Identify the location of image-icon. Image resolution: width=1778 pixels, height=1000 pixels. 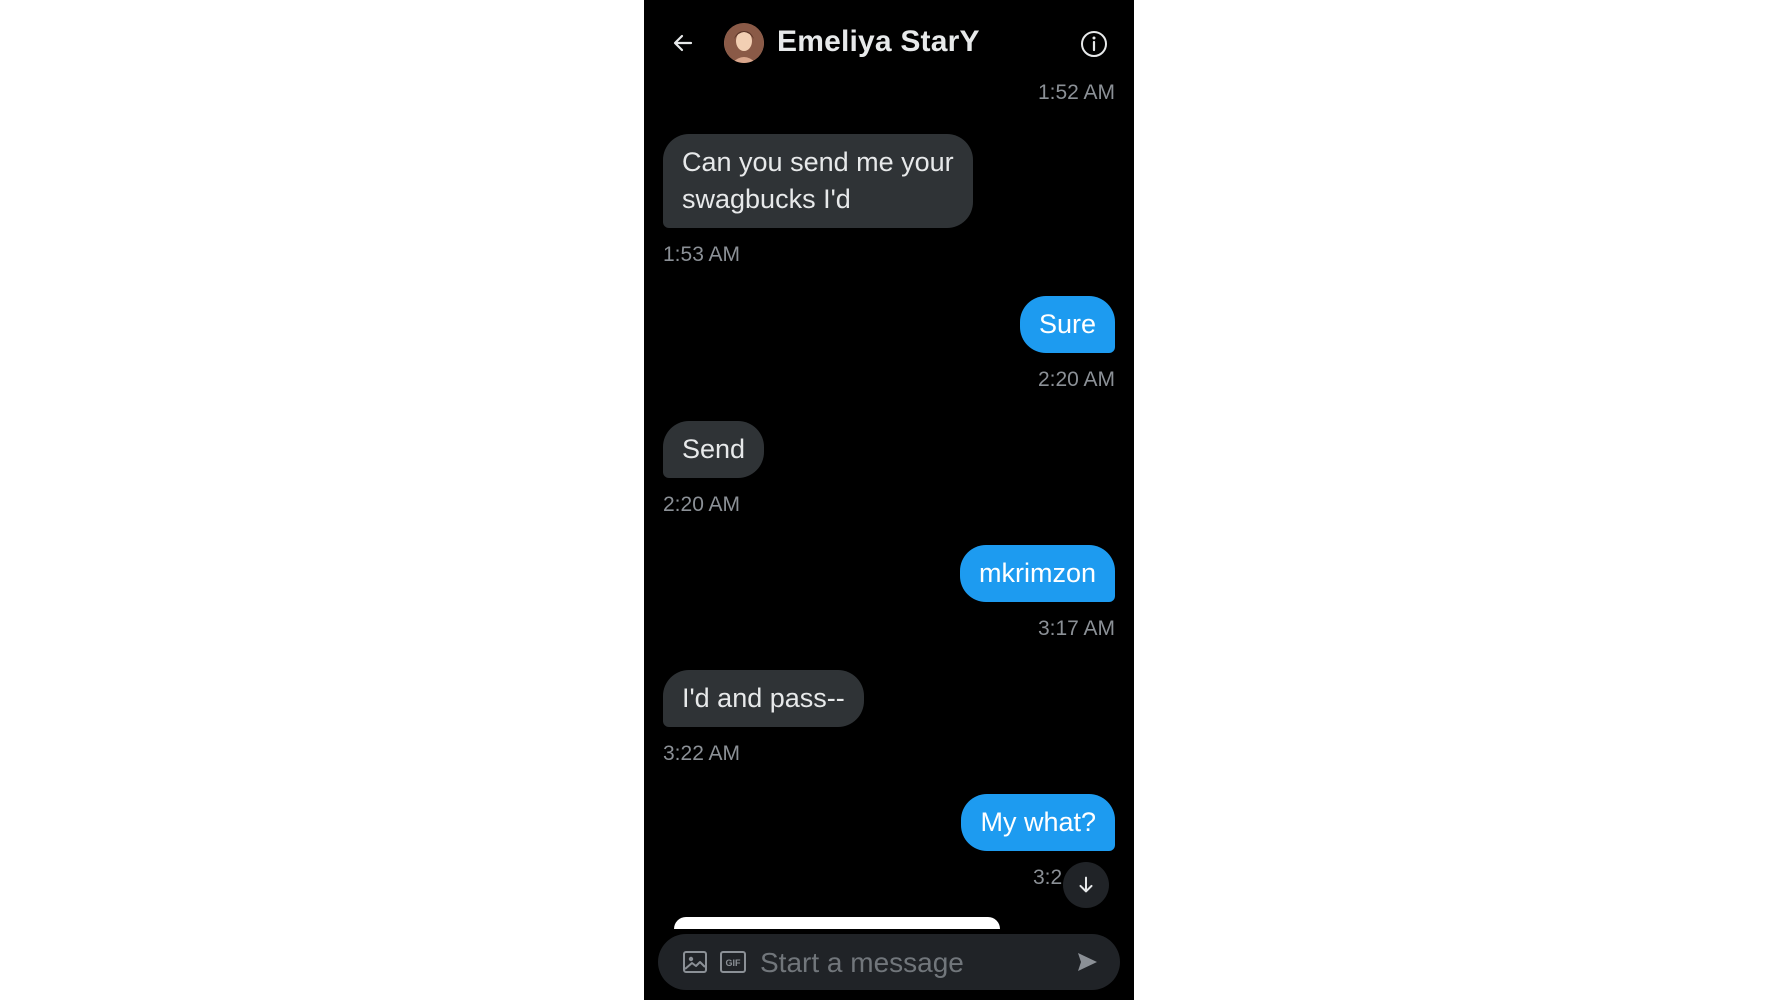
(695, 962).